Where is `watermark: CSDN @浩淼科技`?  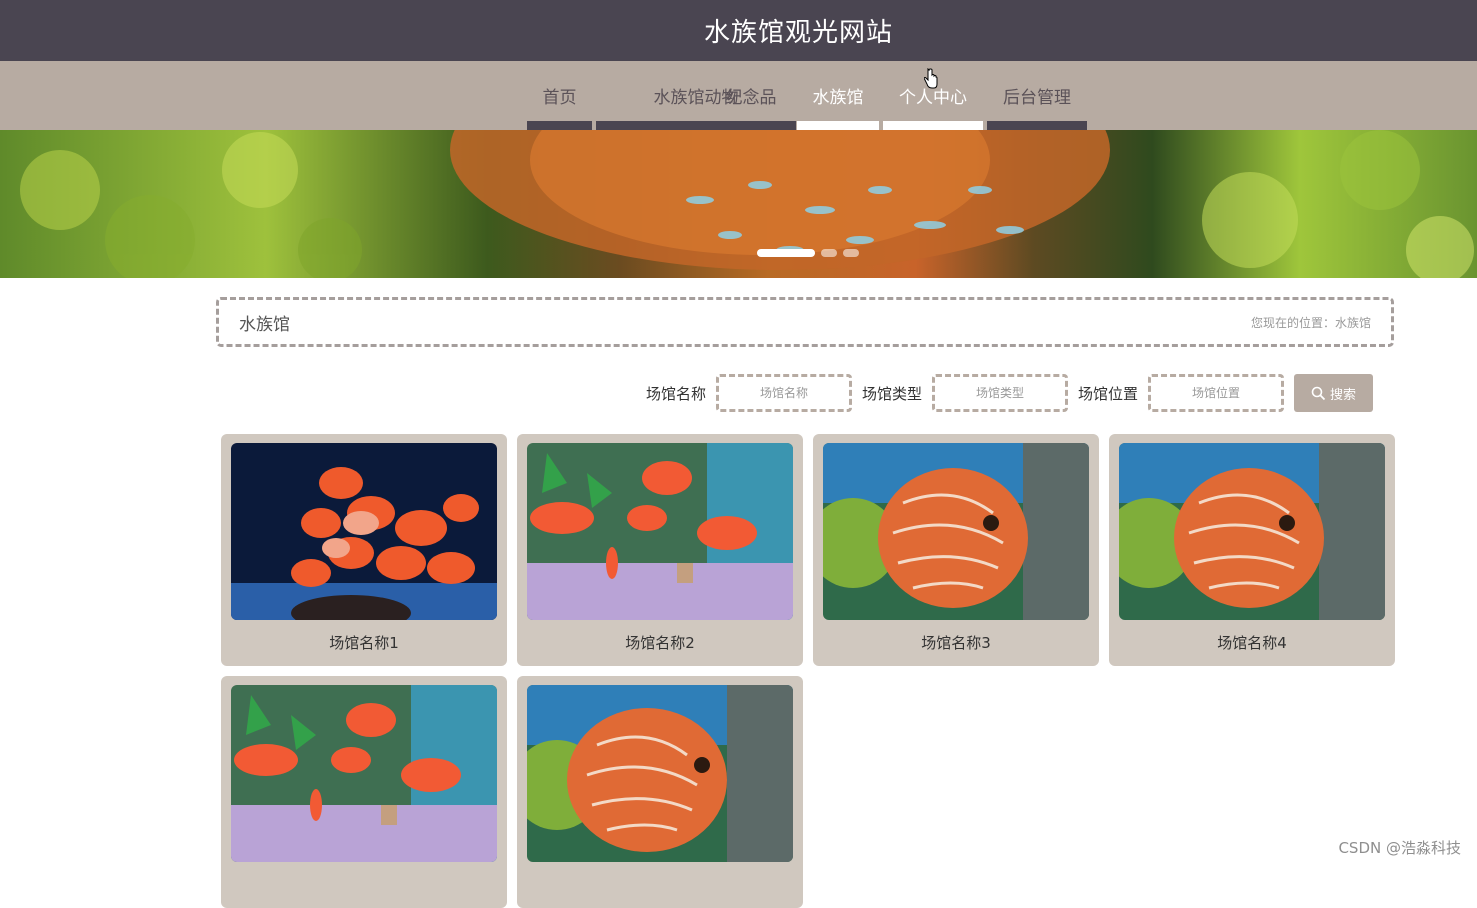 watermark: CSDN @浩淼科技 is located at coordinates (1399, 848).